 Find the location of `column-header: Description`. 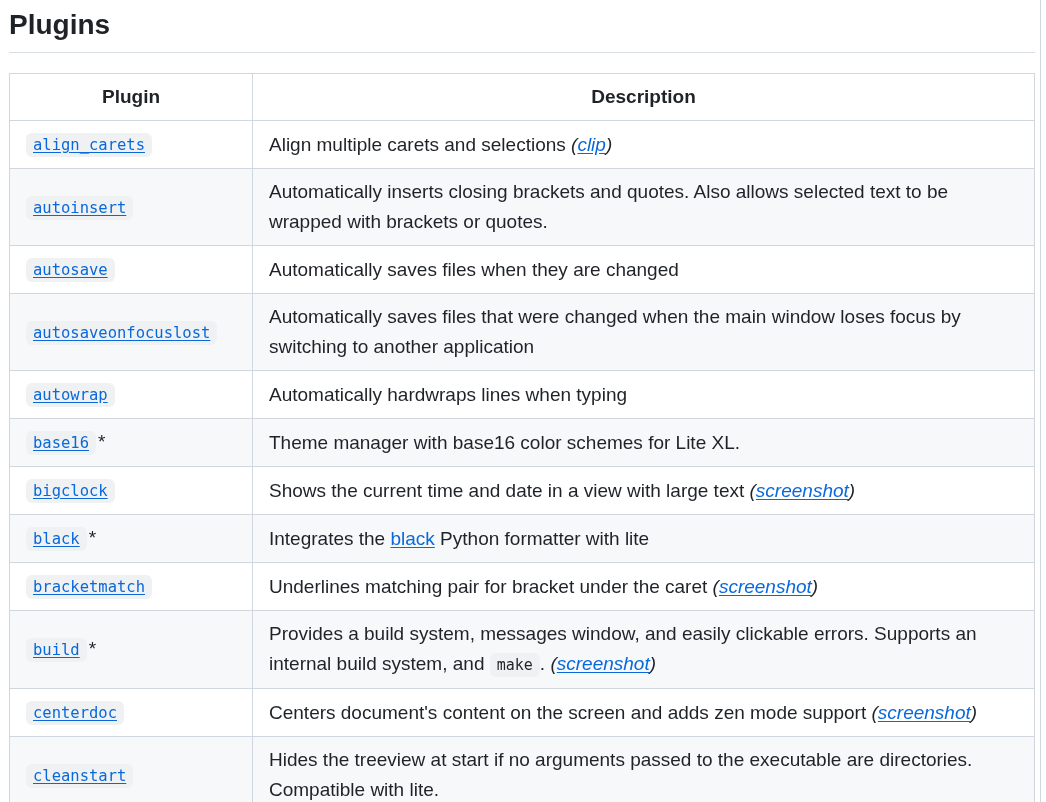

column-header: Description is located at coordinates (643, 97).